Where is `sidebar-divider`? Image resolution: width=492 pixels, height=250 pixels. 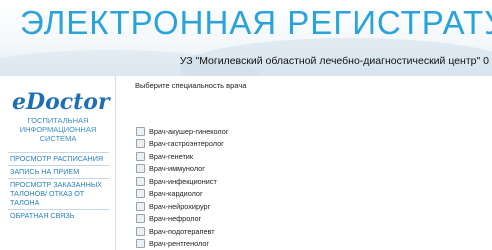 sidebar-divider is located at coordinates (115, 163).